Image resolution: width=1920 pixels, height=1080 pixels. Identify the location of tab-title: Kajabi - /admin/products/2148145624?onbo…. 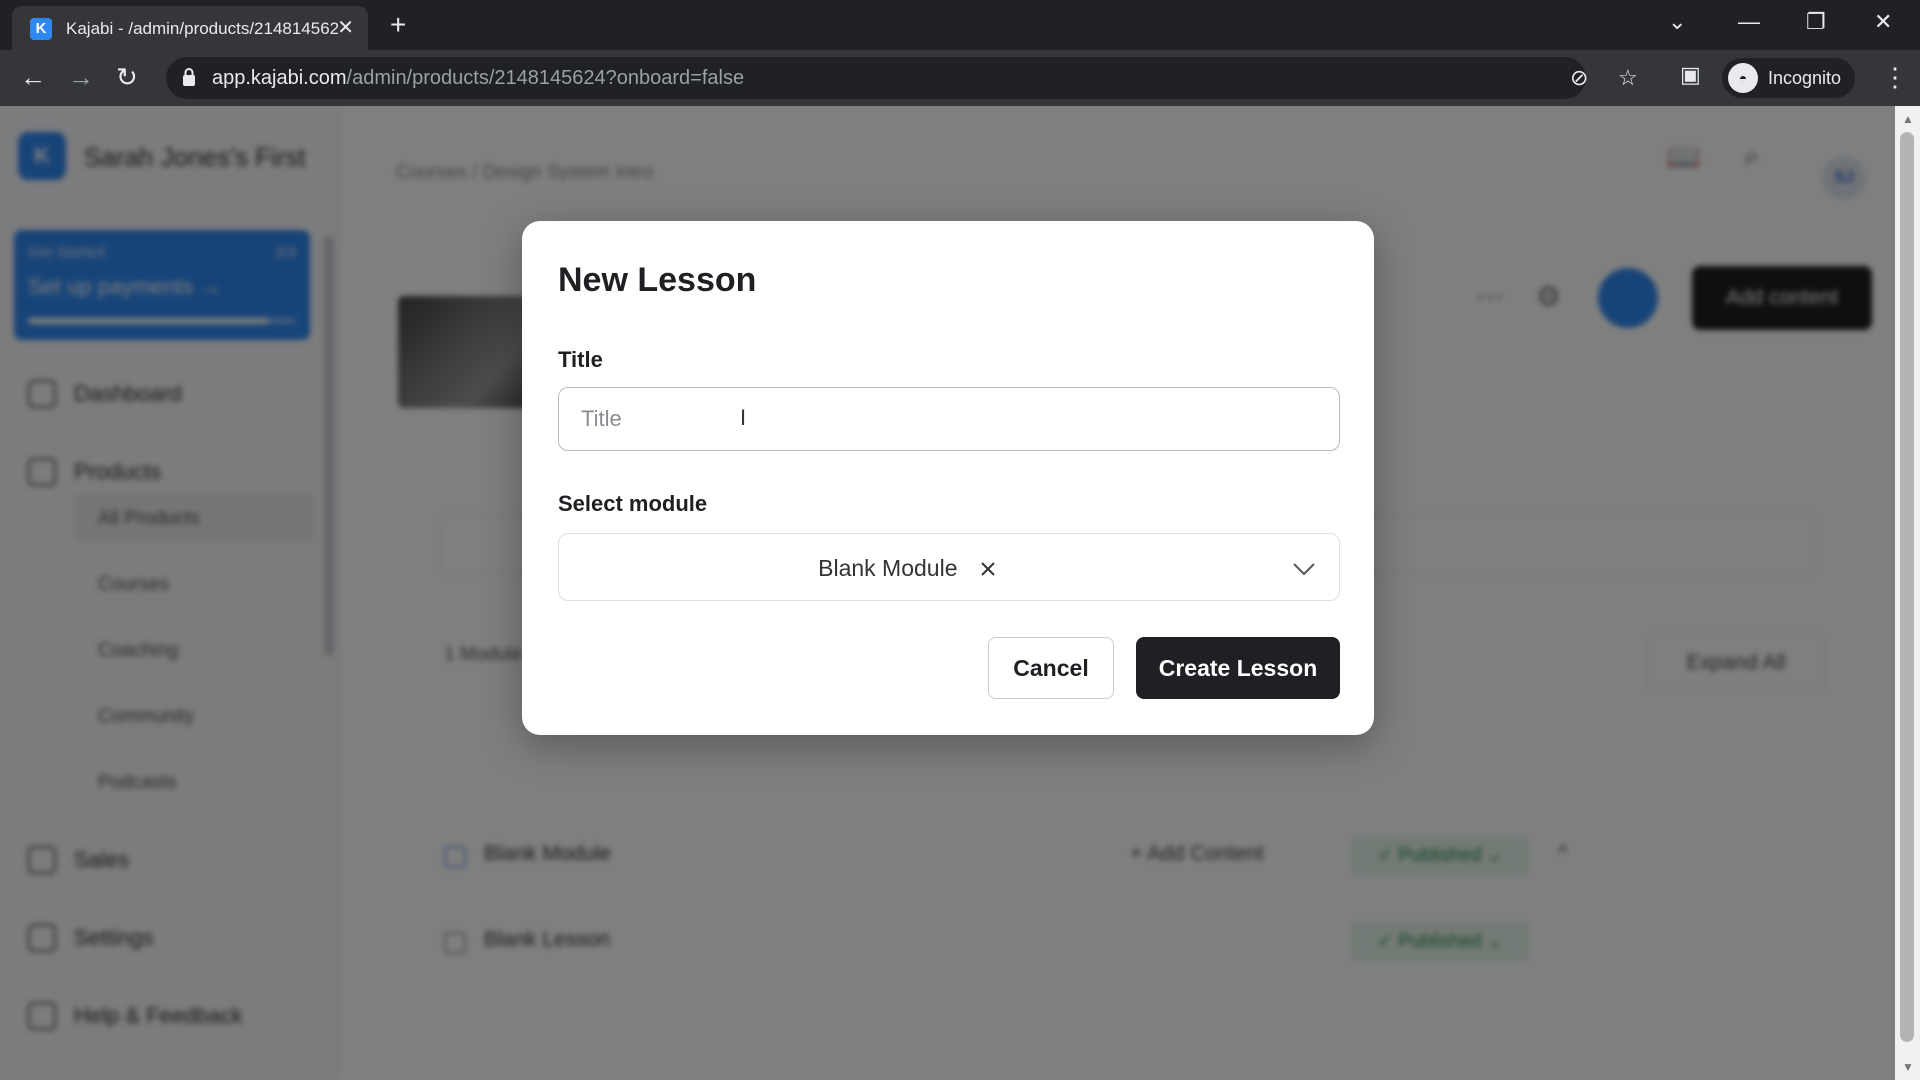
(202, 28).